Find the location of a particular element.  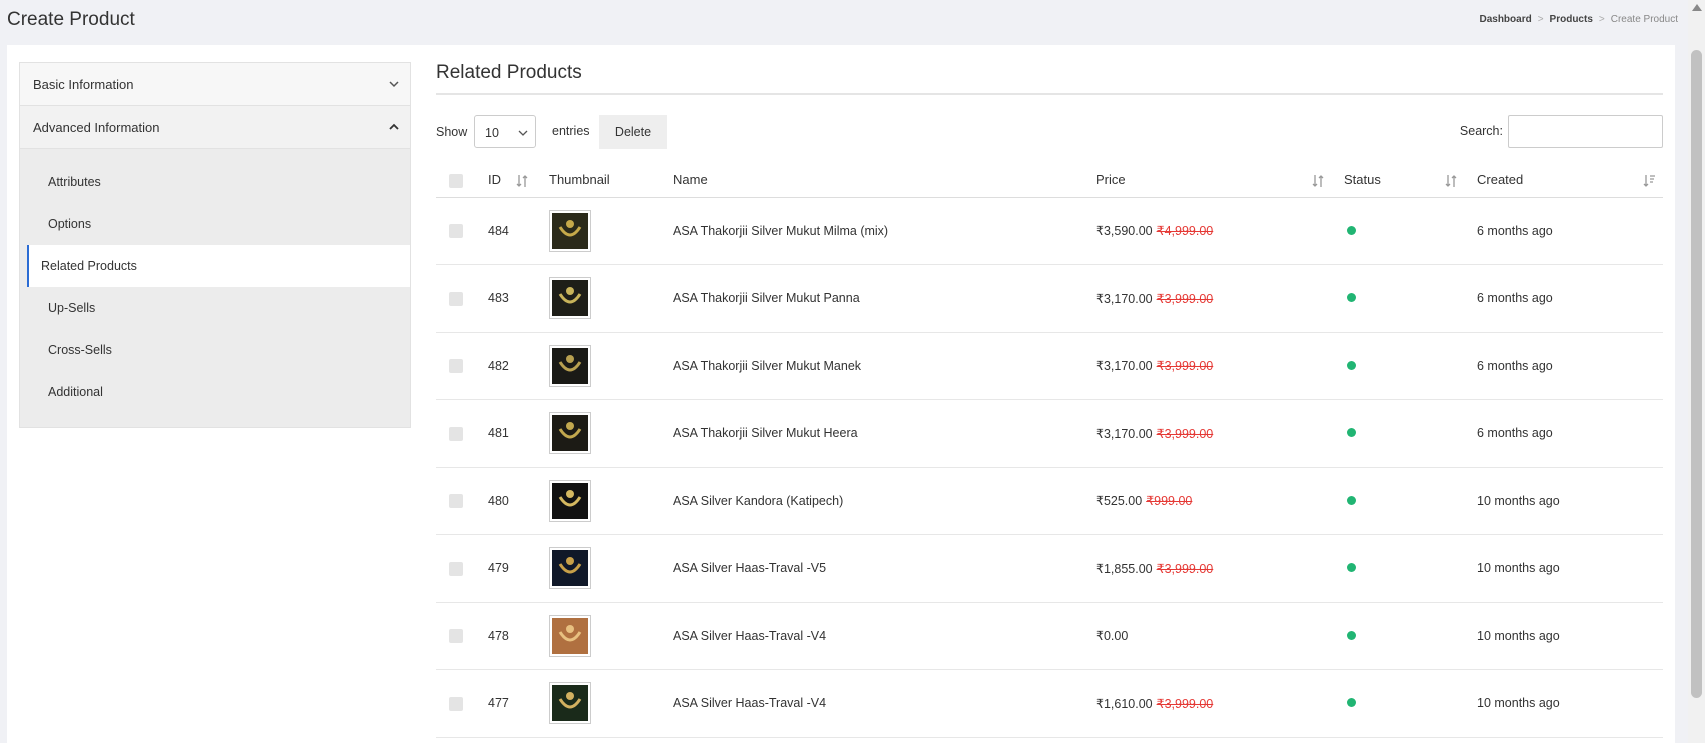

product-id: 484 is located at coordinates (518, 231).